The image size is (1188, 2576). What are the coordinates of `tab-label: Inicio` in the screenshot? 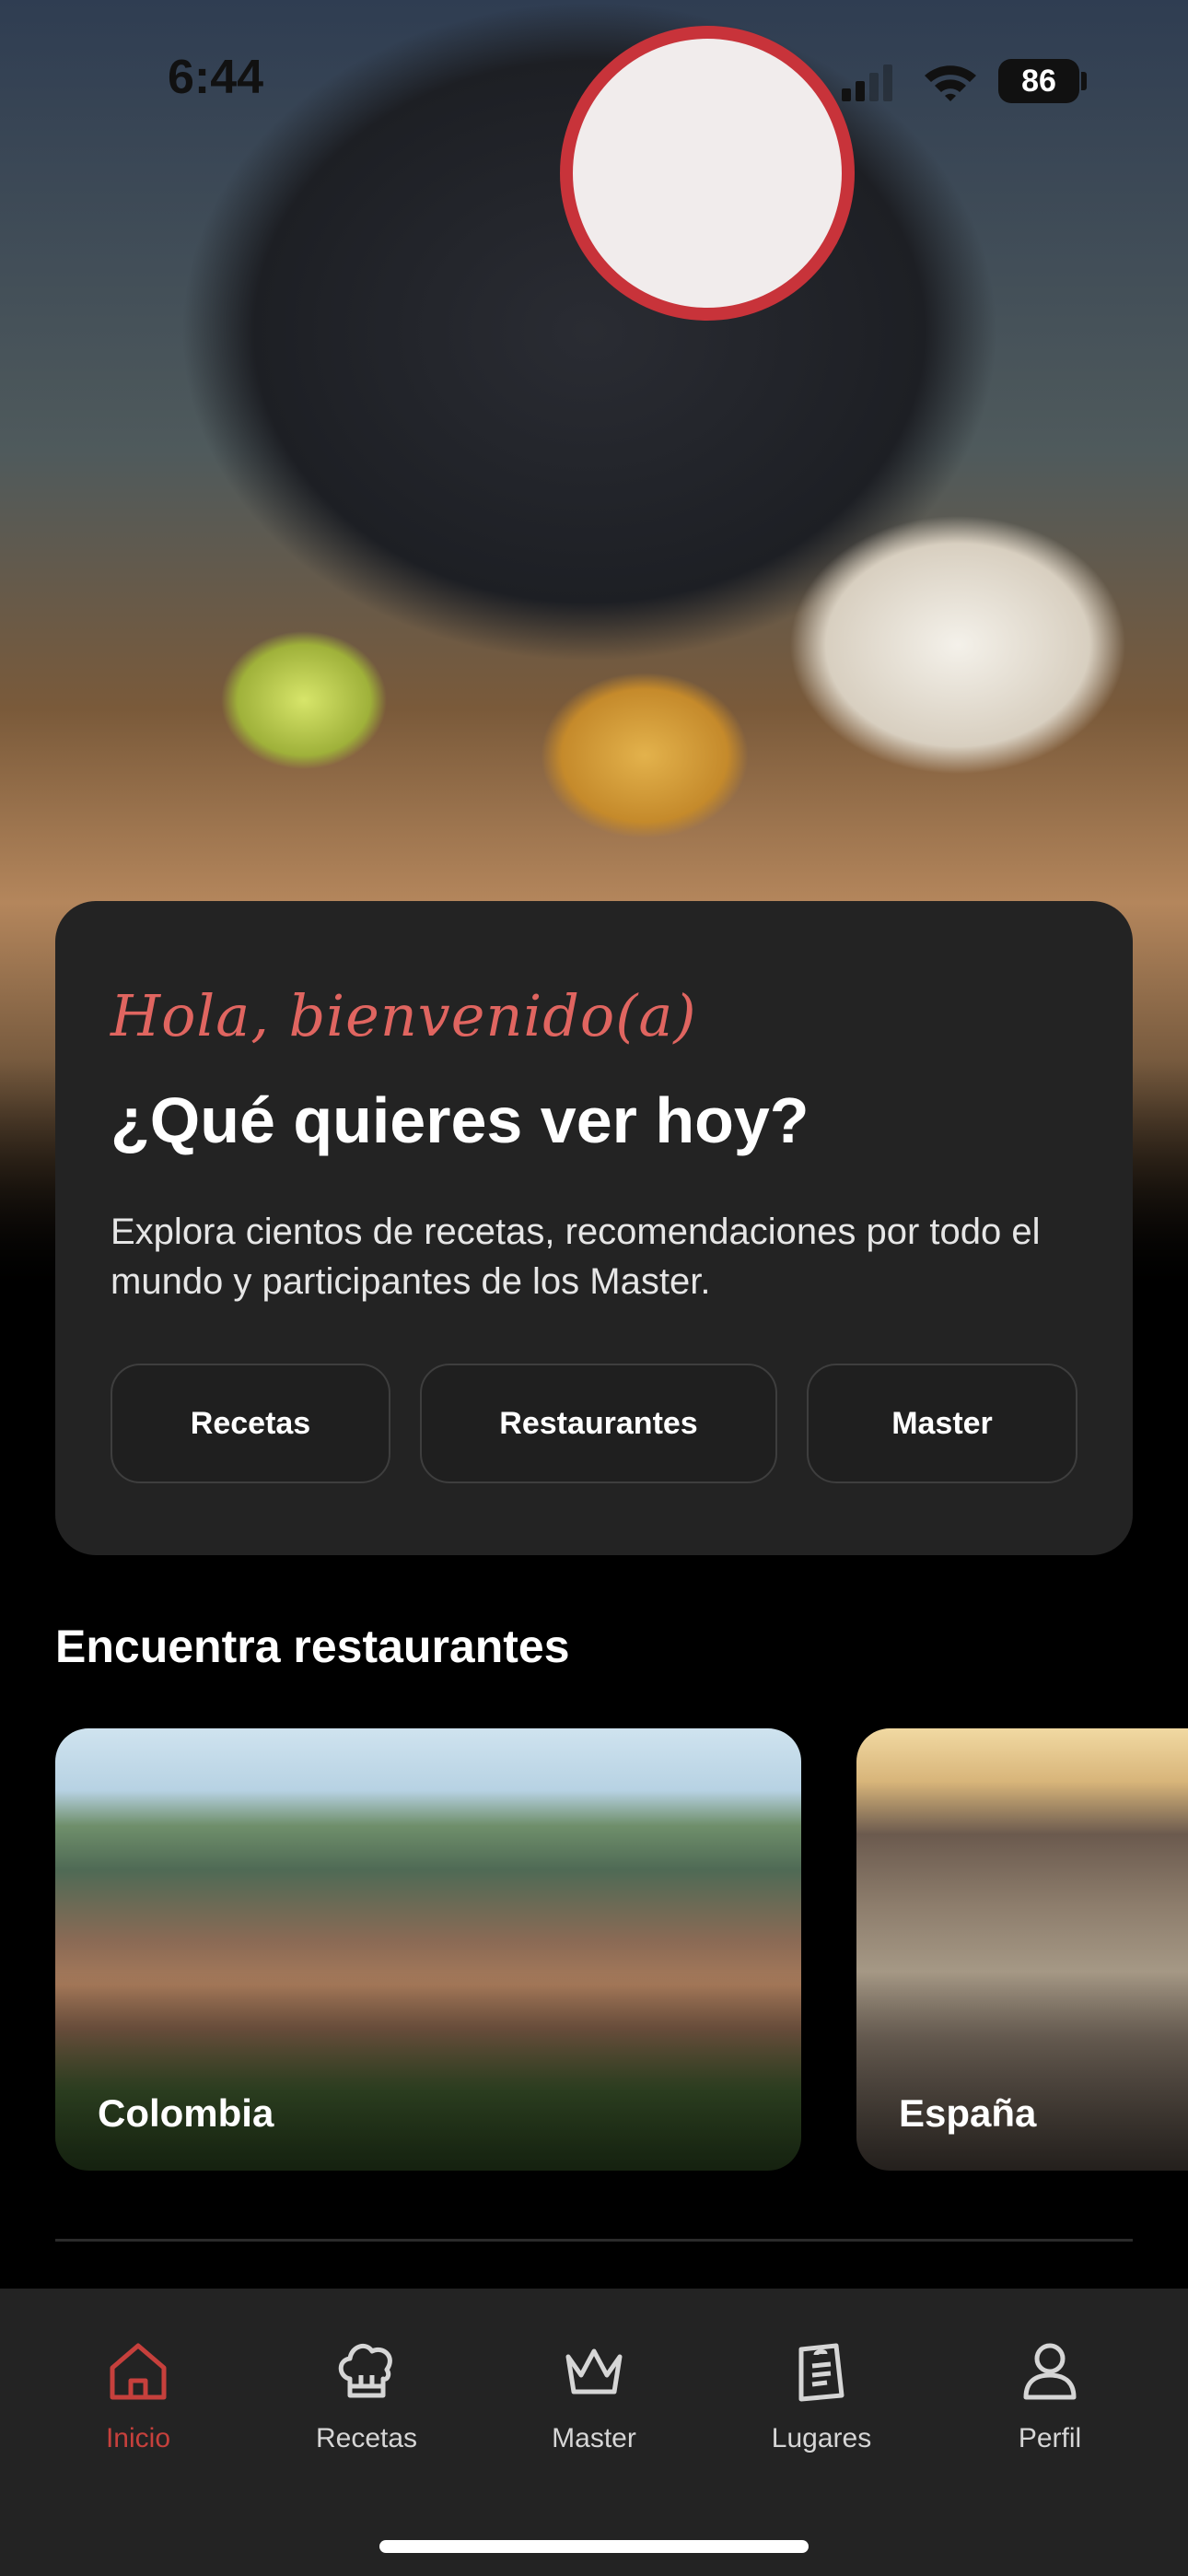 It's located at (138, 2438).